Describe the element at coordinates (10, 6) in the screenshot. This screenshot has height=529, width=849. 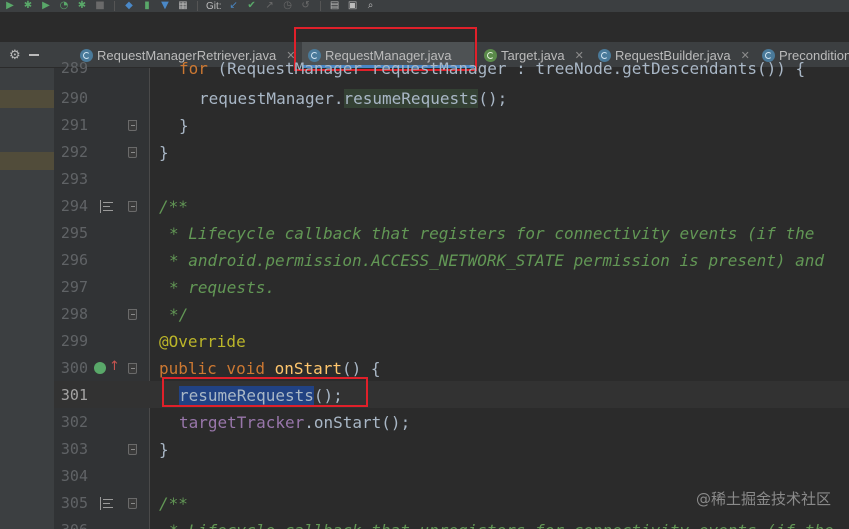
I see `run-icon: ▶` at that location.